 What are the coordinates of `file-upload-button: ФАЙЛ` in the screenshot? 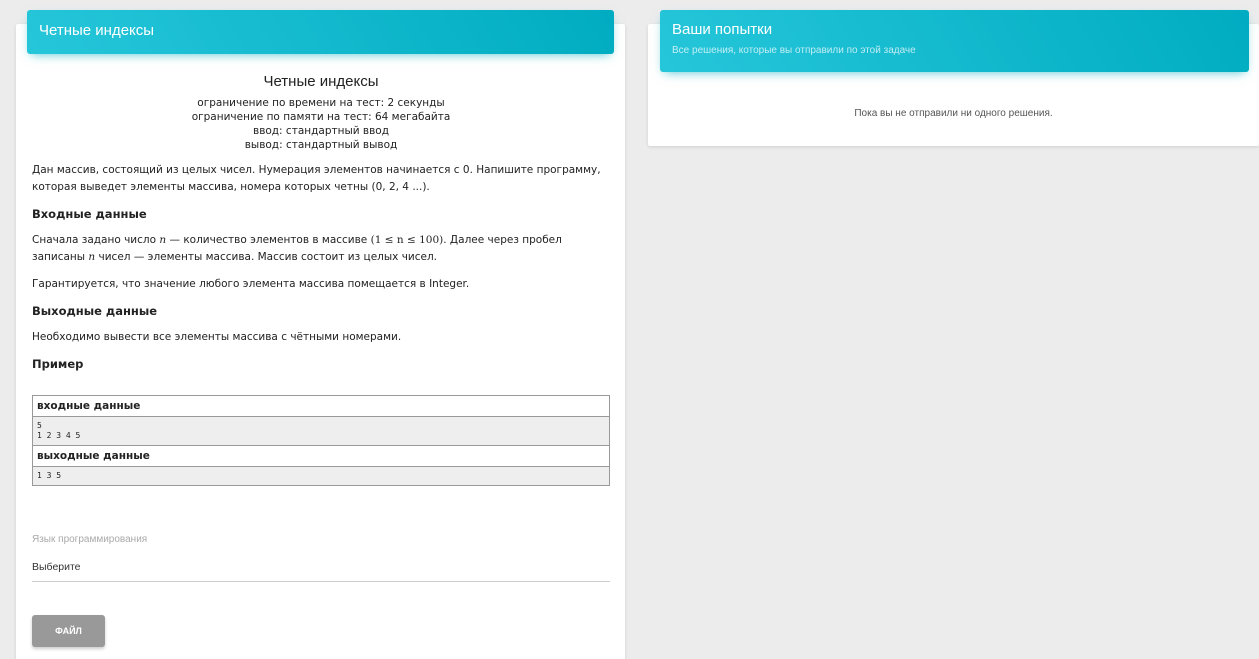 It's located at (68, 631).